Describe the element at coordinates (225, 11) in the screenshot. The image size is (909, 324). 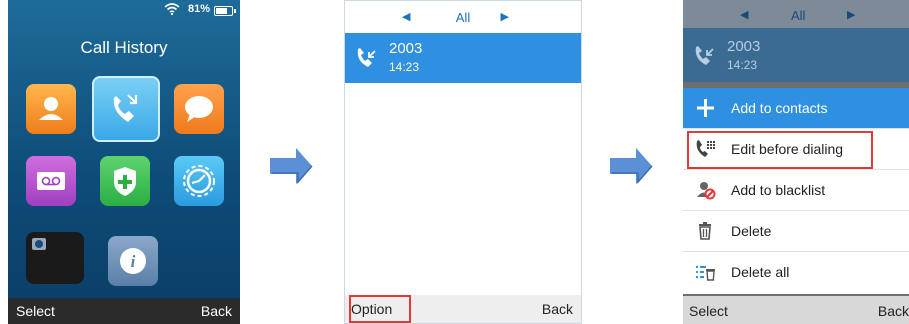
I see `battery-icon` at that location.